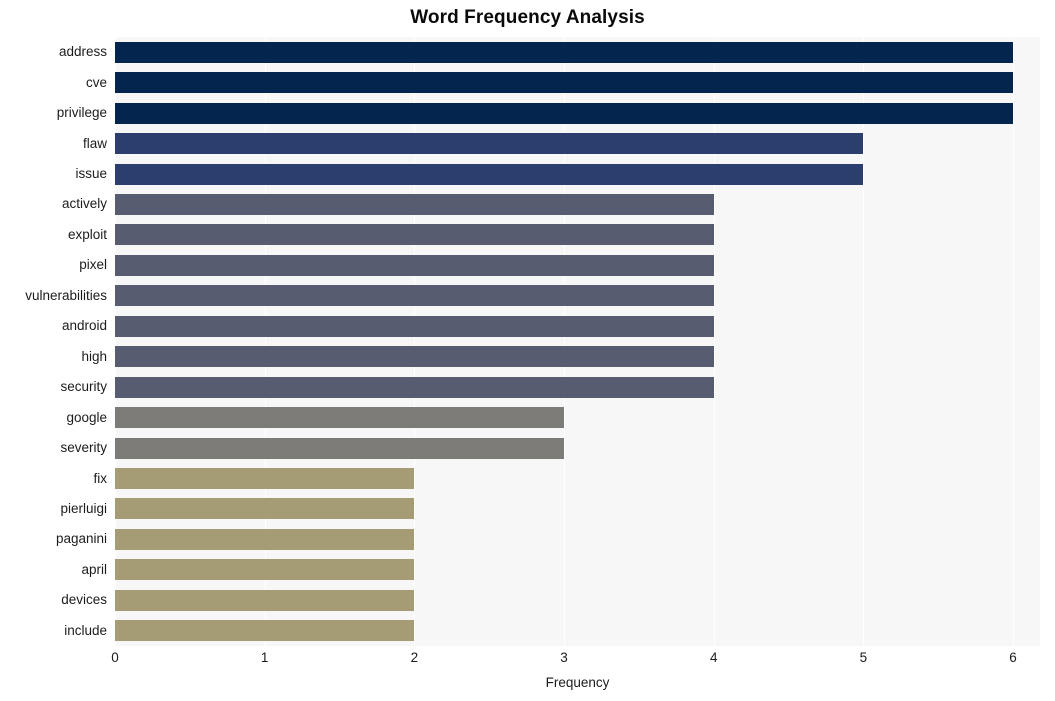 The height and width of the screenshot is (701, 1055). Describe the element at coordinates (82, 52) in the screenshot. I see `y-tick-label: address` at that location.